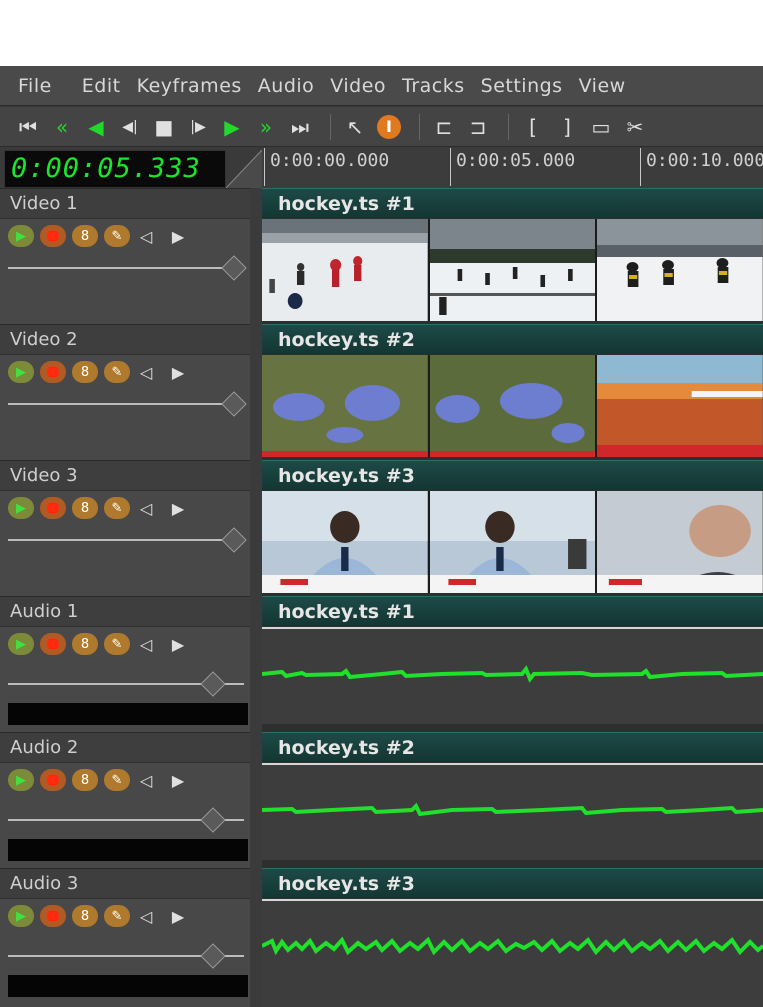 This screenshot has width=763, height=1007. Describe the element at coordinates (478, 127) in the screenshot. I see `unlink-icon: ⊐` at that location.